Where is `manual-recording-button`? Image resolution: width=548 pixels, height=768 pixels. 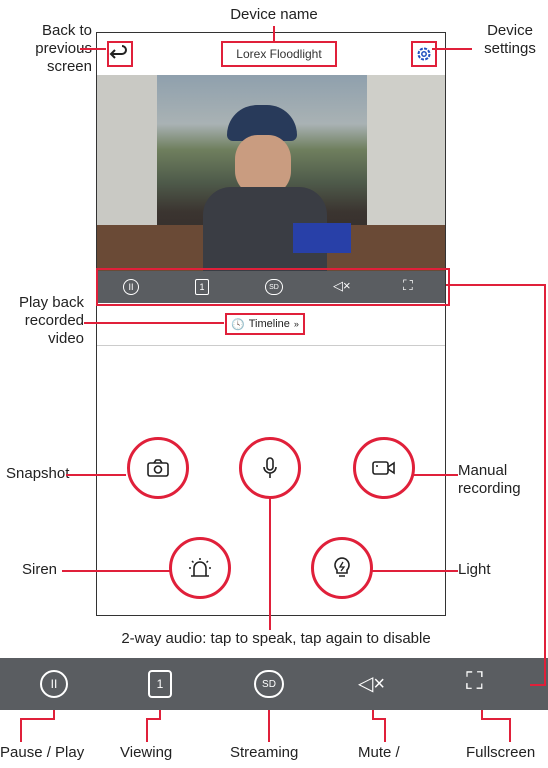
manual-recording-button is located at coordinates (384, 468).